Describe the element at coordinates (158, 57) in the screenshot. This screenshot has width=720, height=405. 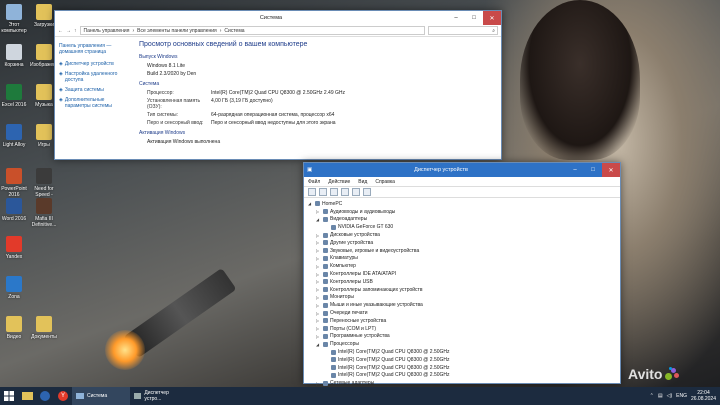
I see `edition-header: Выпуск Windows` at that location.